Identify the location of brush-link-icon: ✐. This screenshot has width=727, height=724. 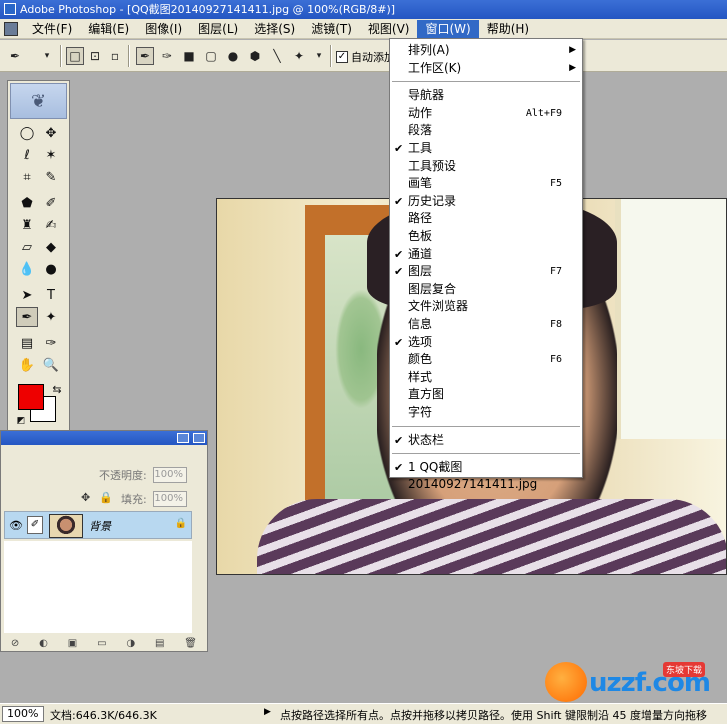
(35, 525).